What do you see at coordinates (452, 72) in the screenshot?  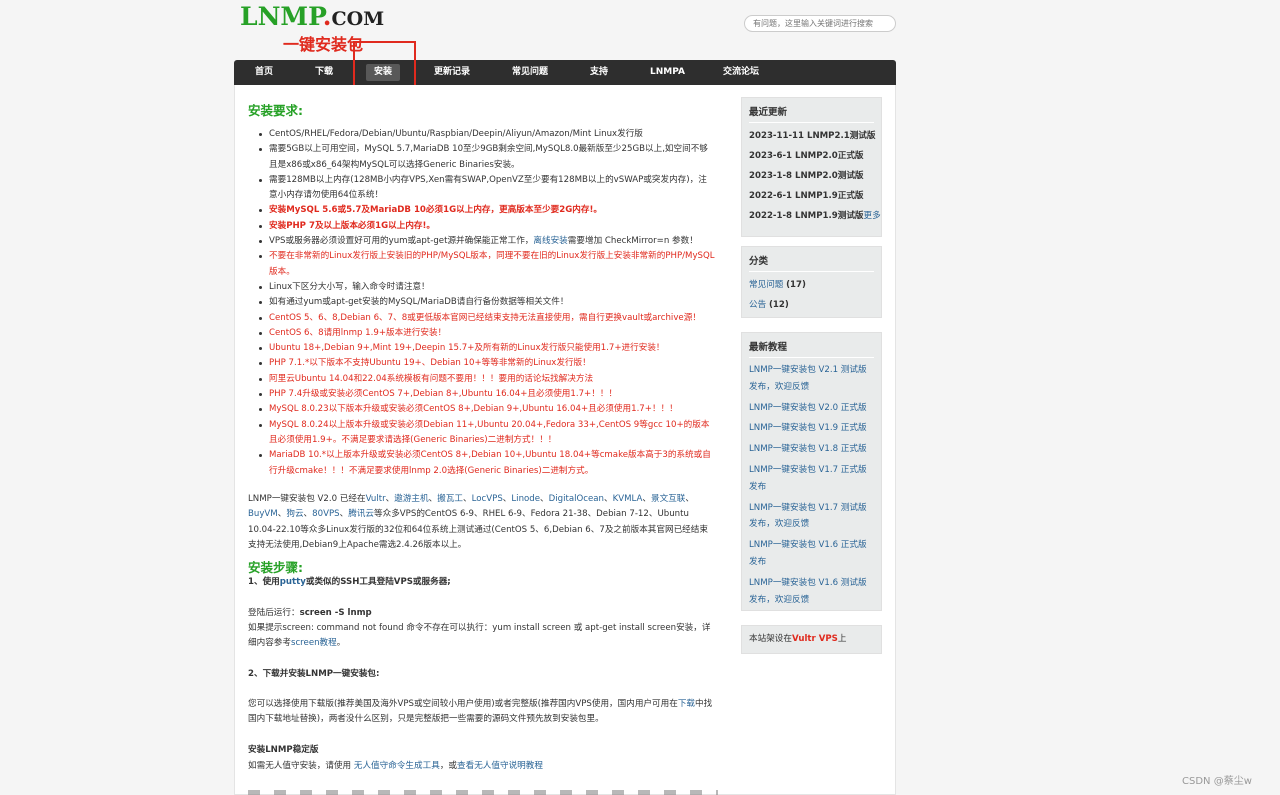 I see `nav-item-changelog: 更新记录` at bounding box center [452, 72].